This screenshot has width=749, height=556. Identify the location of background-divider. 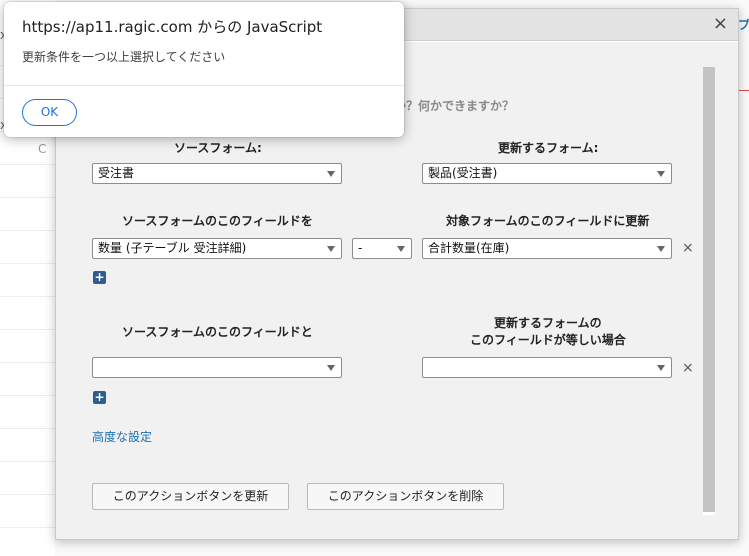
(743, 90).